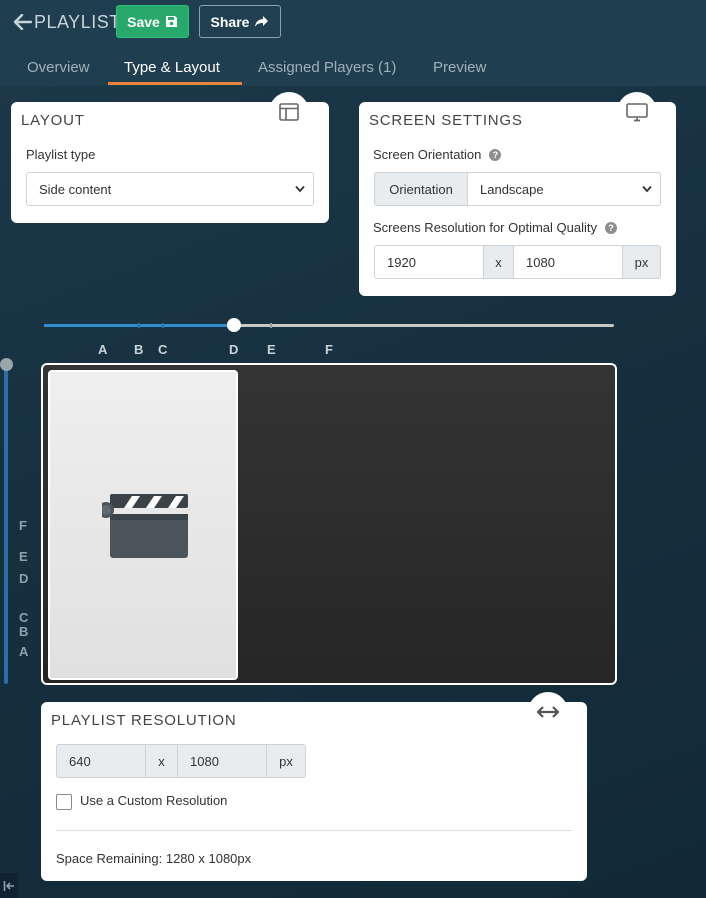 The image size is (706, 898). Describe the element at coordinates (77, 21) in the screenshot. I see `page-title: PLAYLIST` at that location.